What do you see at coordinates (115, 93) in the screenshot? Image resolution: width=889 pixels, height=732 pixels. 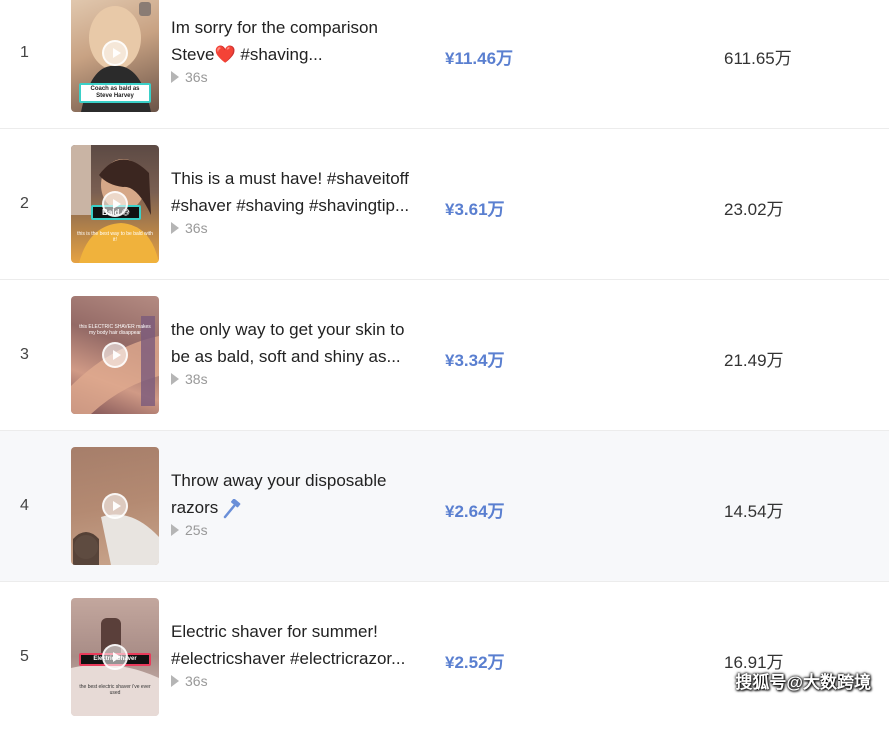 I see `thumbnail-caption: Coach as bald as Steve Harvey` at bounding box center [115, 93].